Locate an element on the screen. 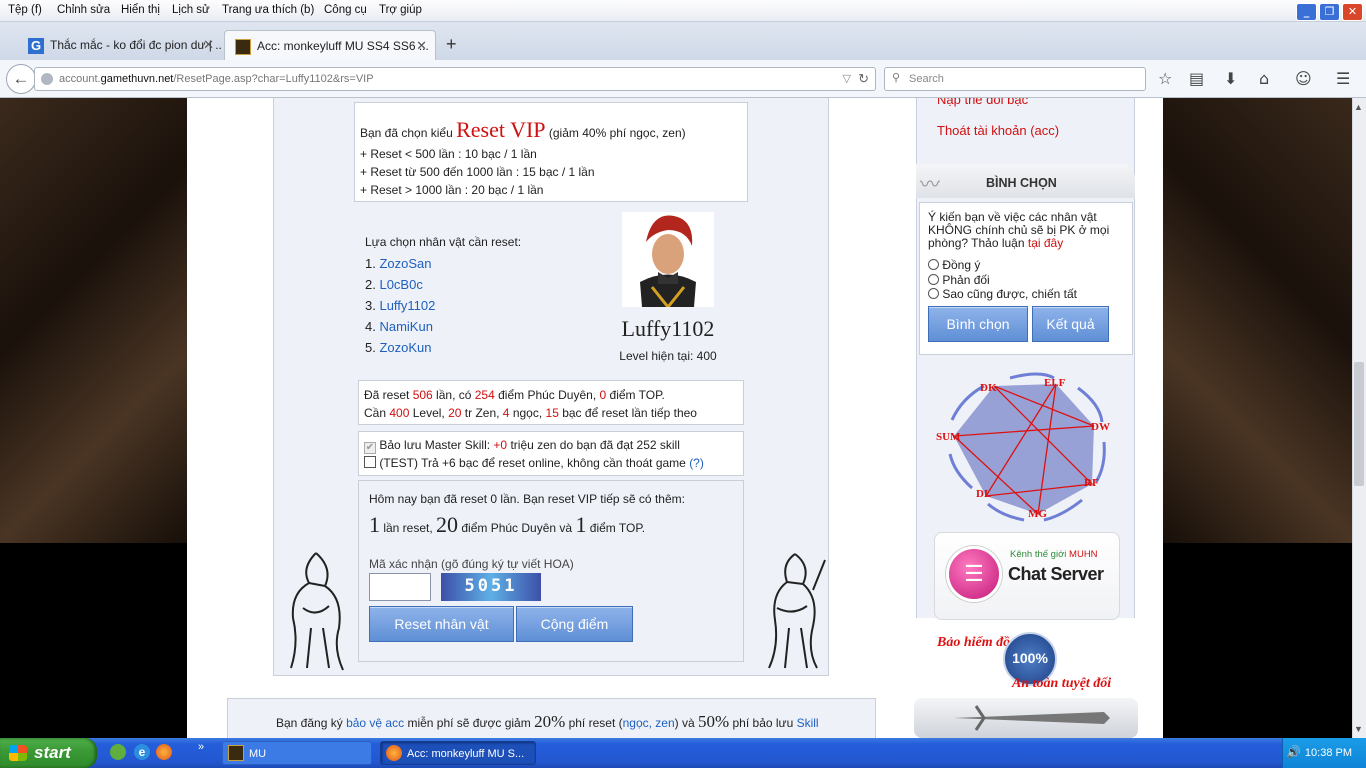 Image resolution: width=1366 pixels, height=768 pixels. warrior-sketch-right is located at coordinates (797, 611).